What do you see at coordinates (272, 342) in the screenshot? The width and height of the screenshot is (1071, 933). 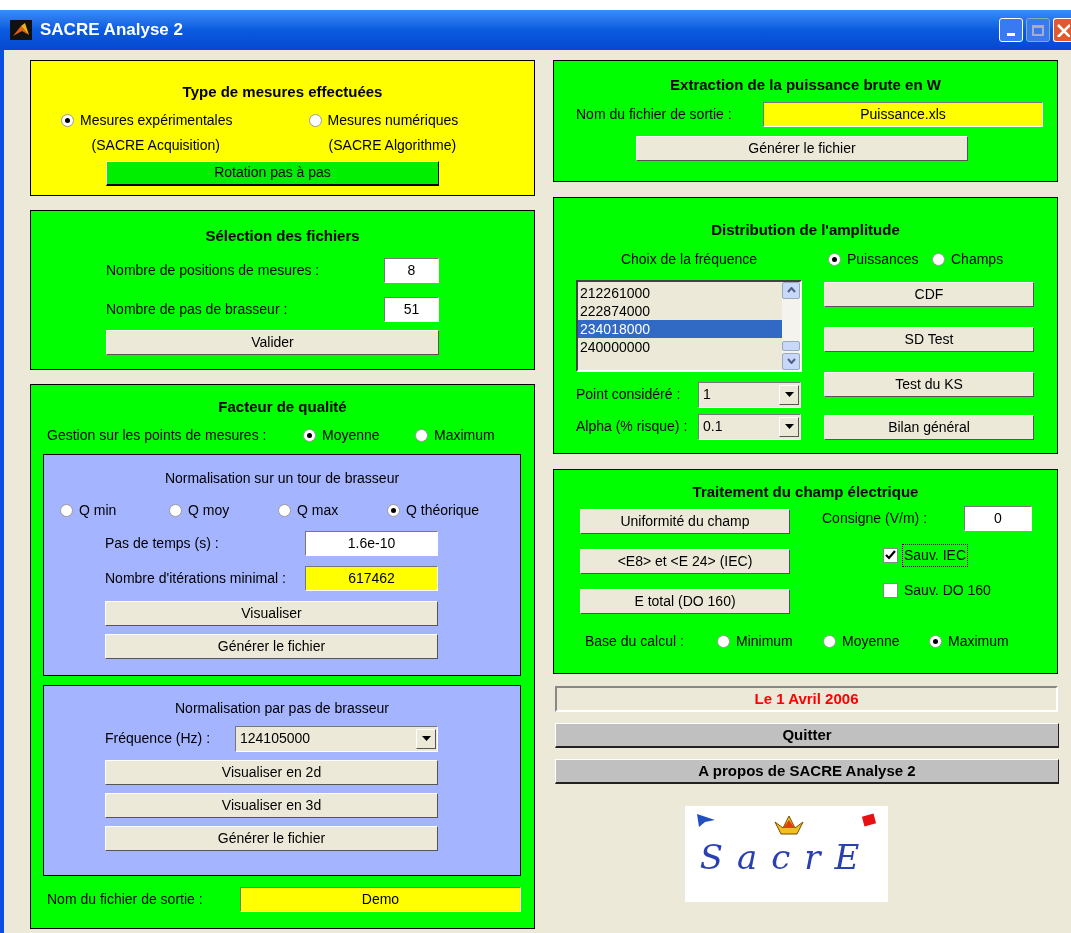 I see `button: Valider` at bounding box center [272, 342].